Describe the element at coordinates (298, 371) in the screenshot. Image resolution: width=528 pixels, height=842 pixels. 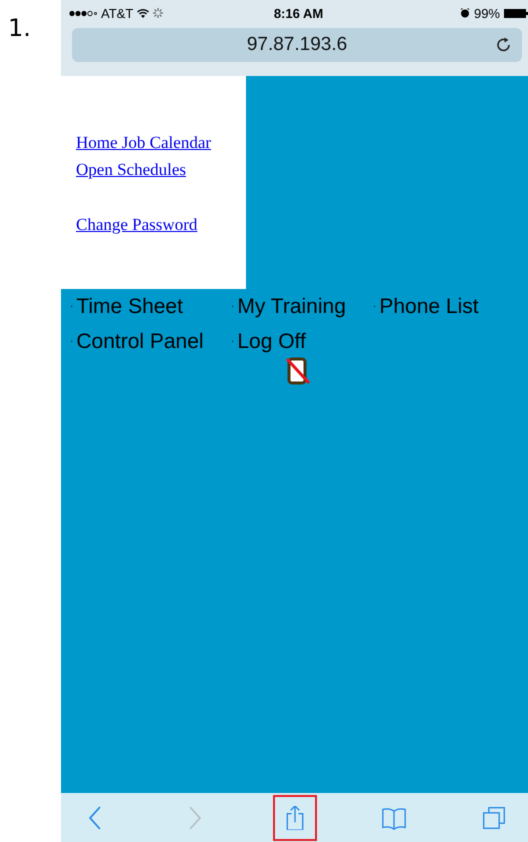
I see `broken-phone-icon` at that location.